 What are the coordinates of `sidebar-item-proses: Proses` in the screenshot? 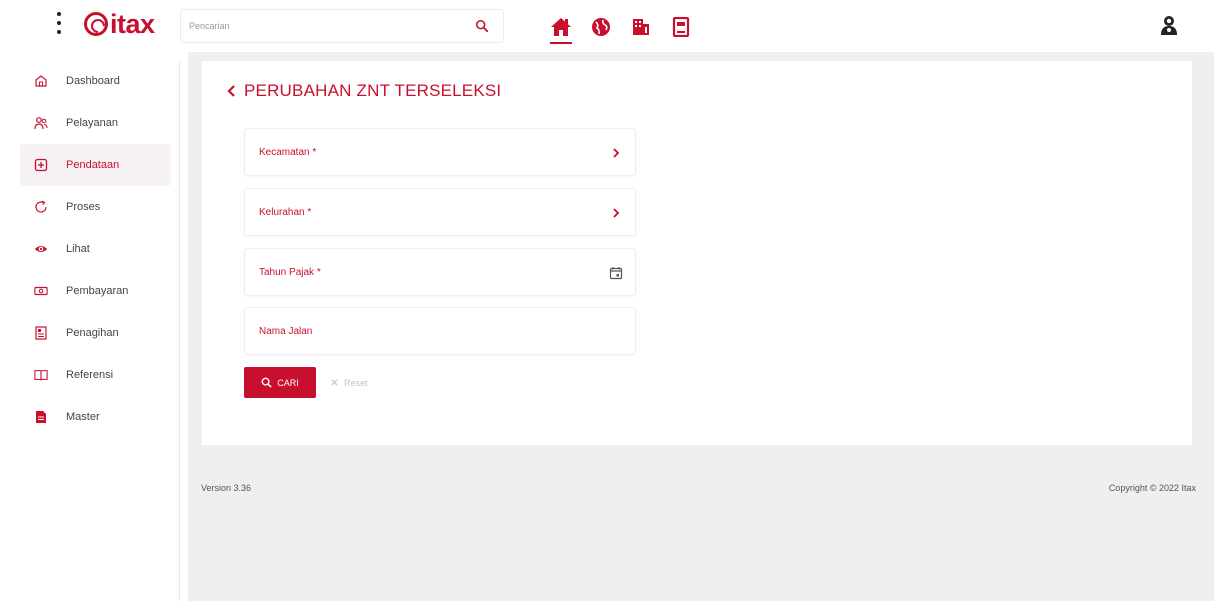 It's located at (95, 207).